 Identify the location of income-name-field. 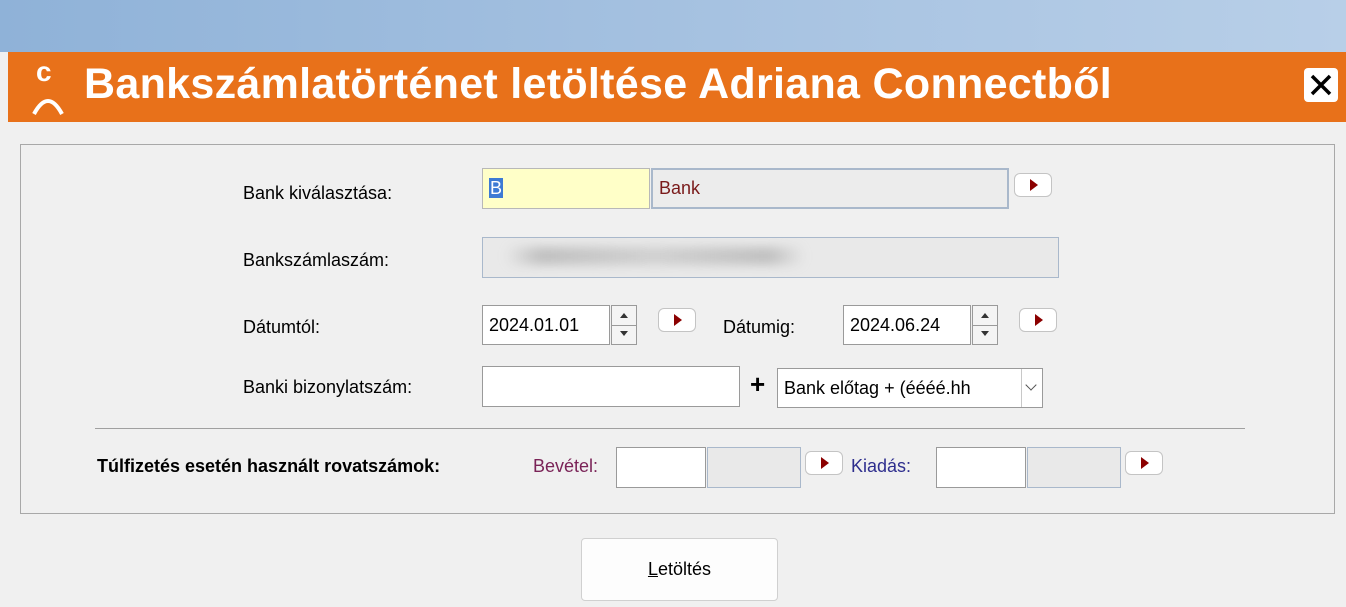
(754, 467).